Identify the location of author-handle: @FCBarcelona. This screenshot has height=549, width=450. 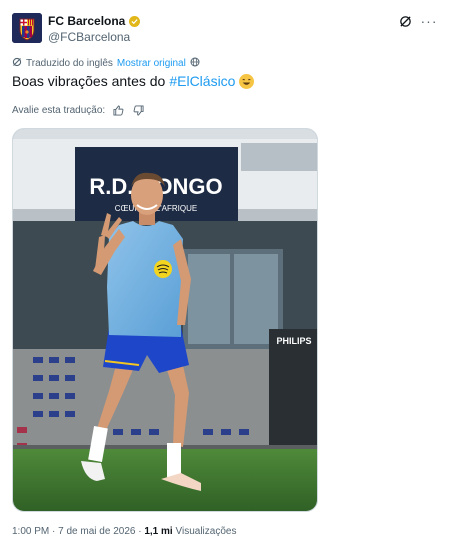
(94, 37).